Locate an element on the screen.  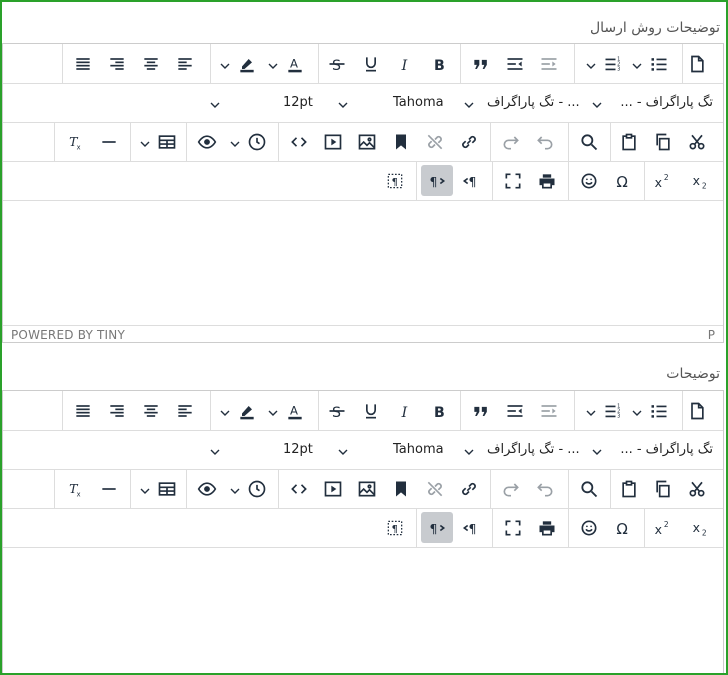
unlink-button is located at coordinates (435, 488).